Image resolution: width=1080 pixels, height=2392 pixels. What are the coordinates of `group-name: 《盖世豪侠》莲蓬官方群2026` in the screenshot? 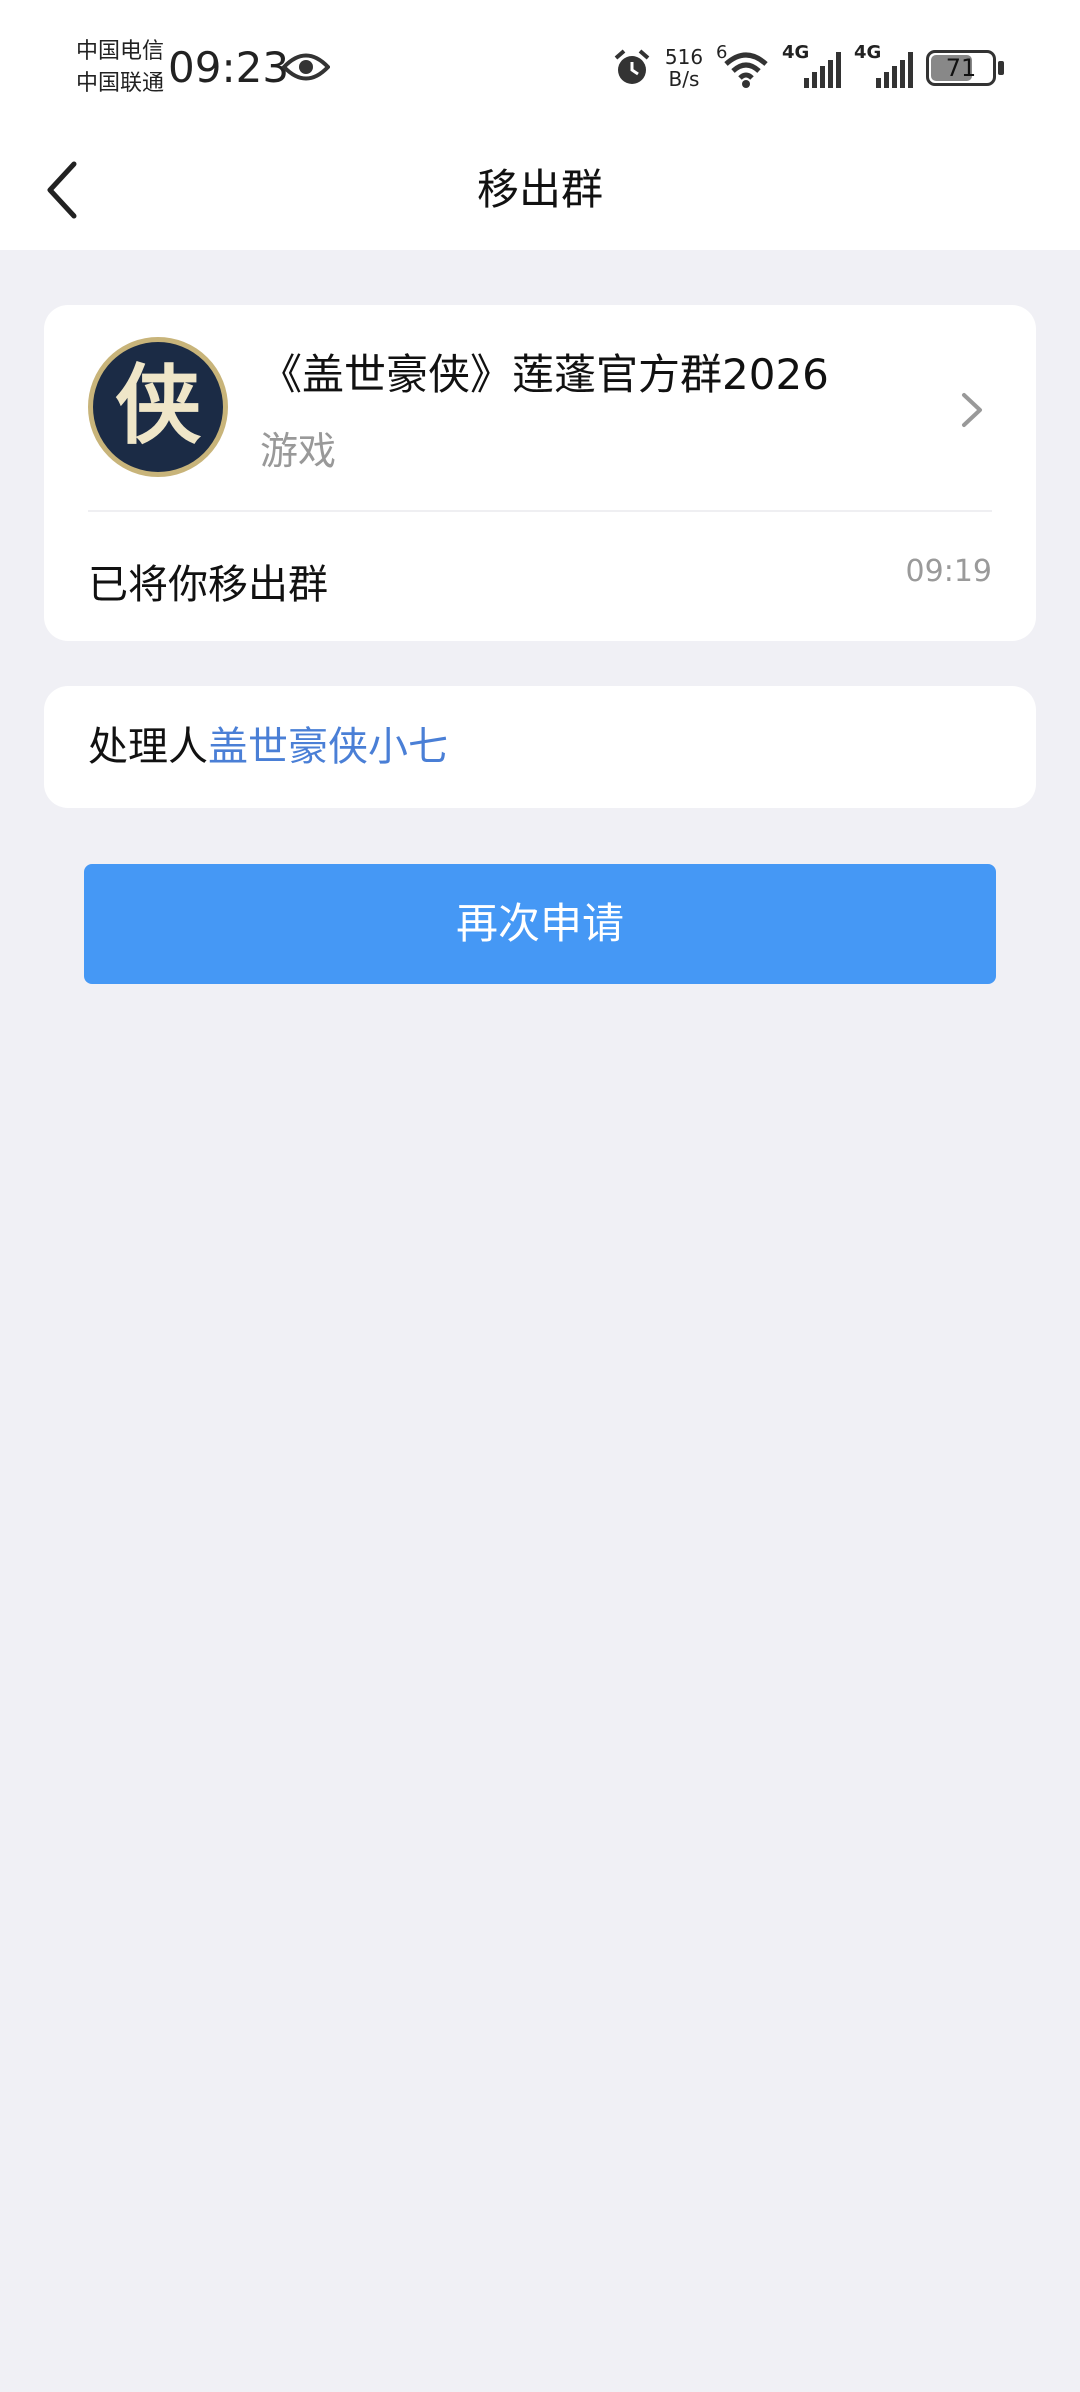 It's located at (544, 374).